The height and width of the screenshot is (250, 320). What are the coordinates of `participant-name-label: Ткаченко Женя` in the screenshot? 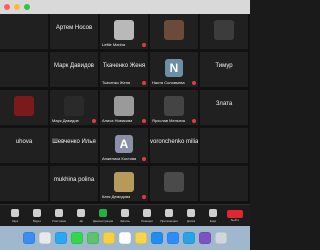 It's located at (116, 82).